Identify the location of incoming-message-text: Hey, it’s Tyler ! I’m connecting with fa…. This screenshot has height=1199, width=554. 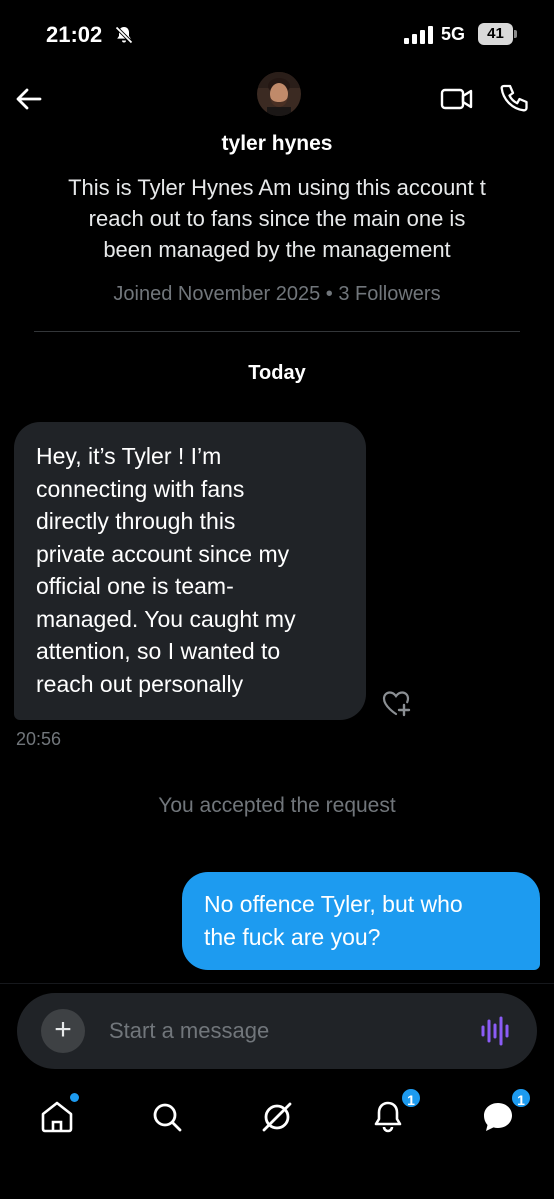
(166, 570).